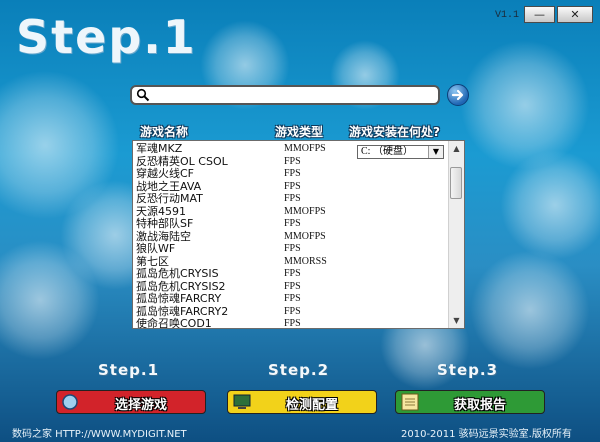  What do you see at coordinates (159, 148) in the screenshot?
I see `game-name: 军魂MKZ` at bounding box center [159, 148].